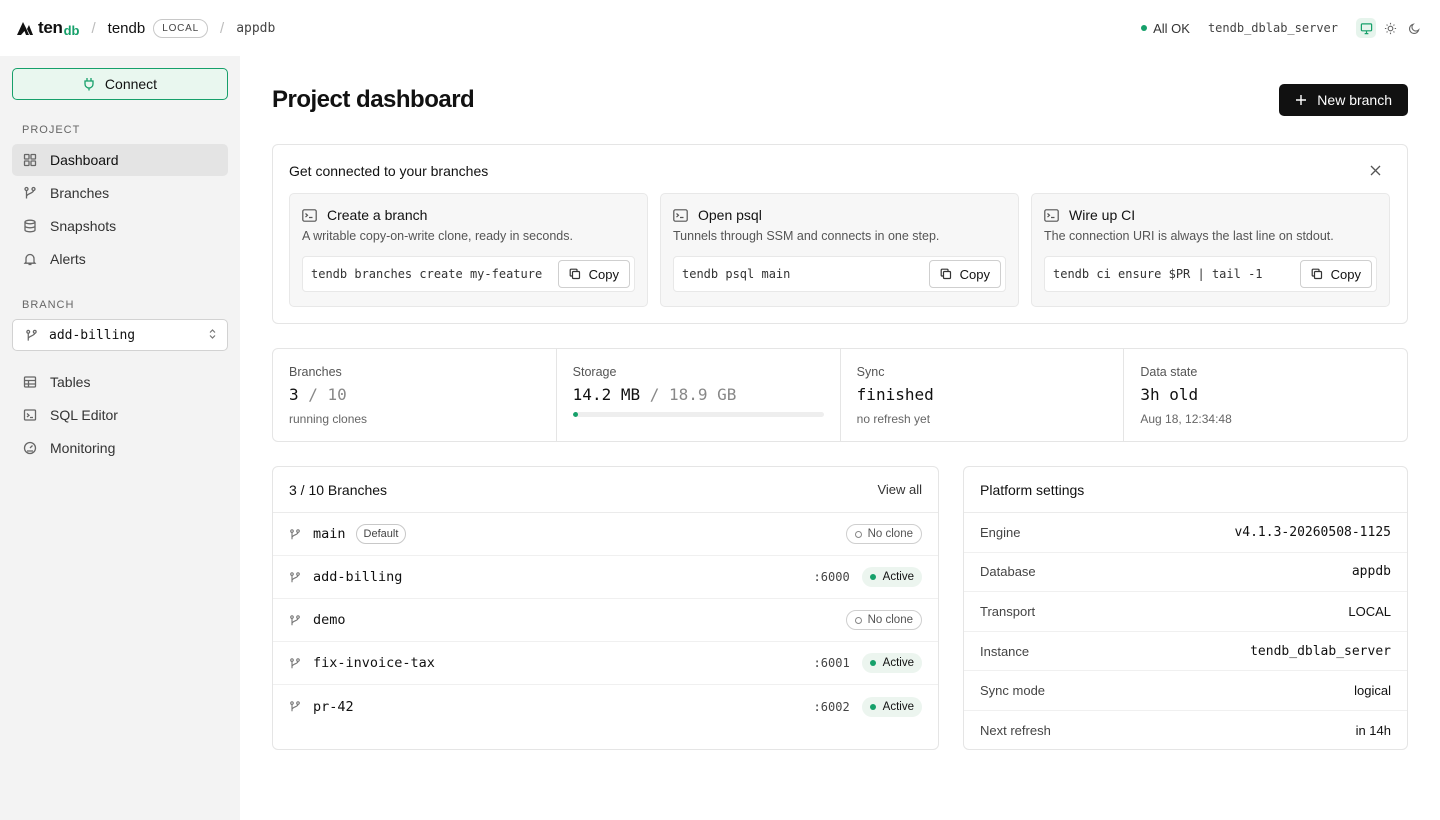 This screenshot has width=1440, height=820. What do you see at coordinates (329, 620) in the screenshot?
I see `branch-name: demo` at bounding box center [329, 620].